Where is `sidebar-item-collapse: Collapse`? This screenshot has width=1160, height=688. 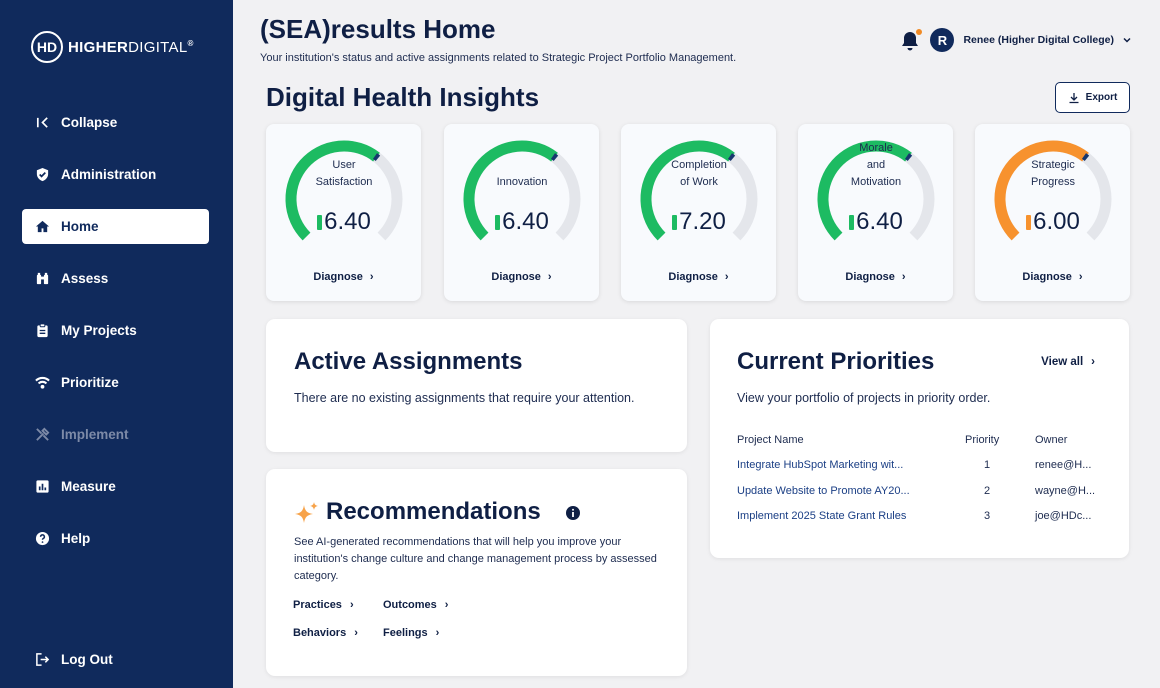 sidebar-item-collapse: Collapse is located at coordinates (115, 122).